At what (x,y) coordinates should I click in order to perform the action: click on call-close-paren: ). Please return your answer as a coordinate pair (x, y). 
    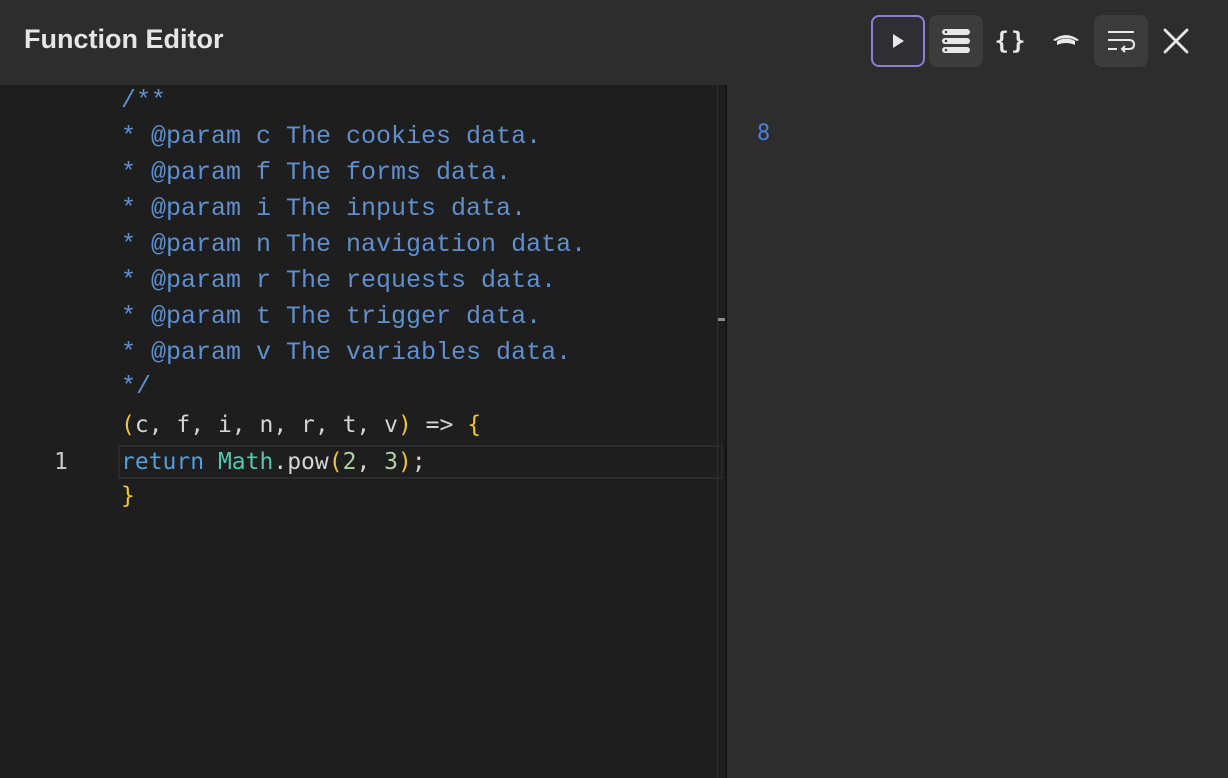
    Looking at the image, I should click on (405, 462).